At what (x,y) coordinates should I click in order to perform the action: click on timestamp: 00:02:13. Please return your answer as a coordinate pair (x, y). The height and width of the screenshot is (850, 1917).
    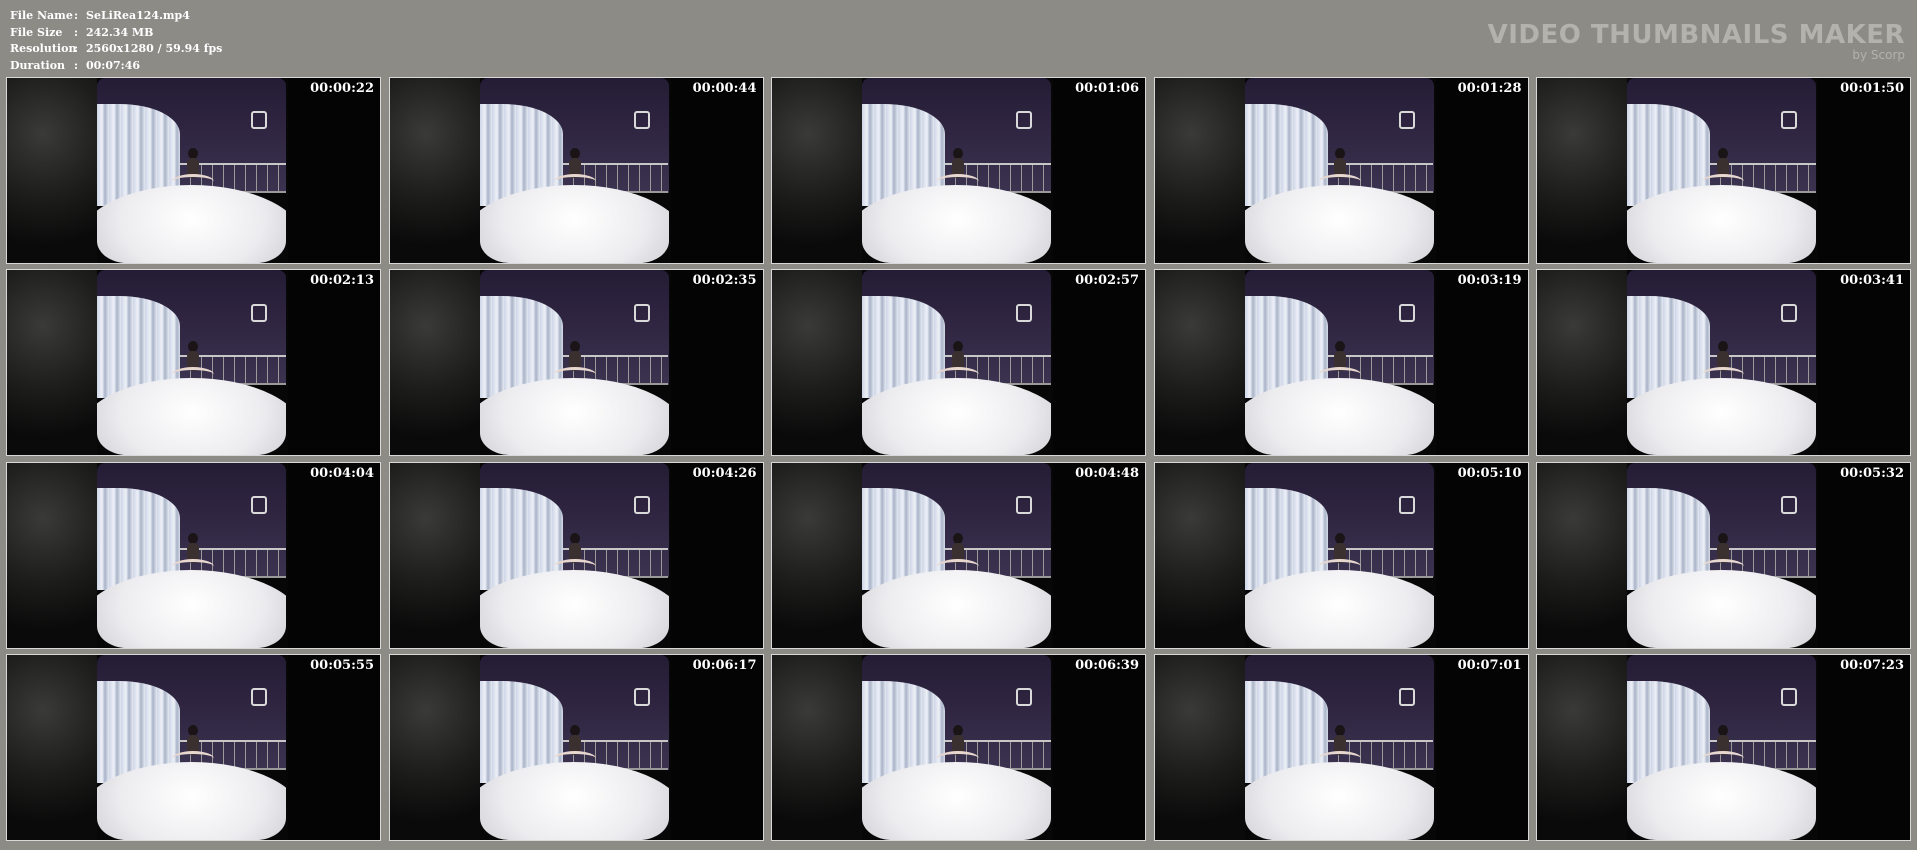
    Looking at the image, I should click on (342, 281).